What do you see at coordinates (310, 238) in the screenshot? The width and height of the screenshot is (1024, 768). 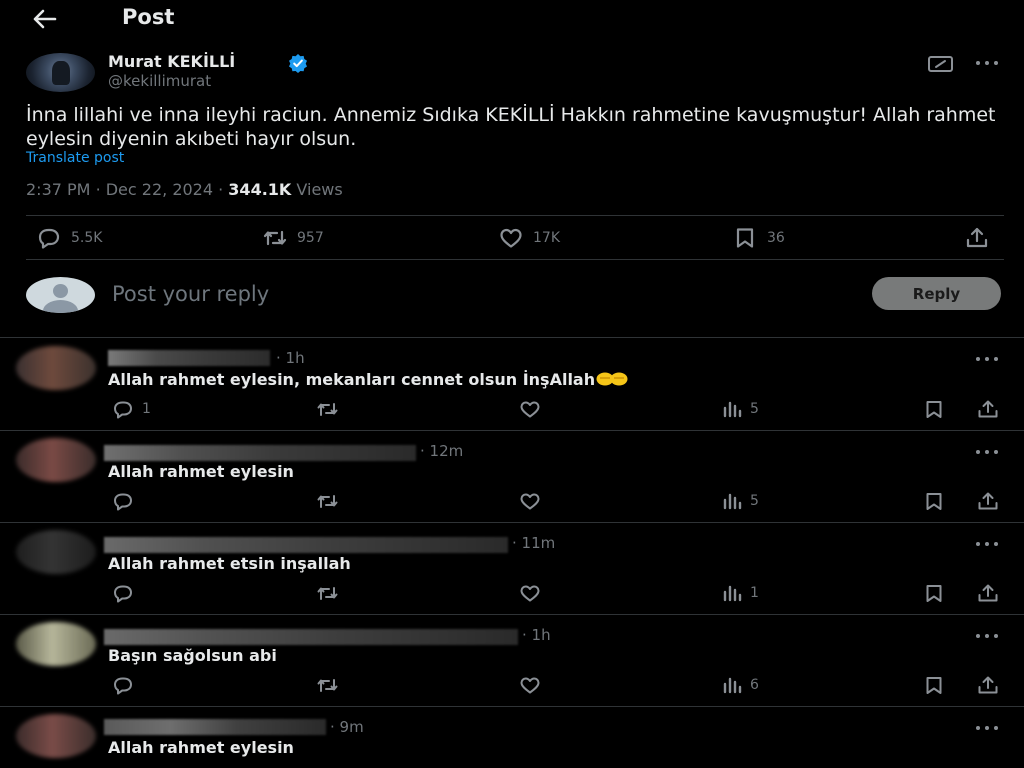 I see `repost-count: 957` at bounding box center [310, 238].